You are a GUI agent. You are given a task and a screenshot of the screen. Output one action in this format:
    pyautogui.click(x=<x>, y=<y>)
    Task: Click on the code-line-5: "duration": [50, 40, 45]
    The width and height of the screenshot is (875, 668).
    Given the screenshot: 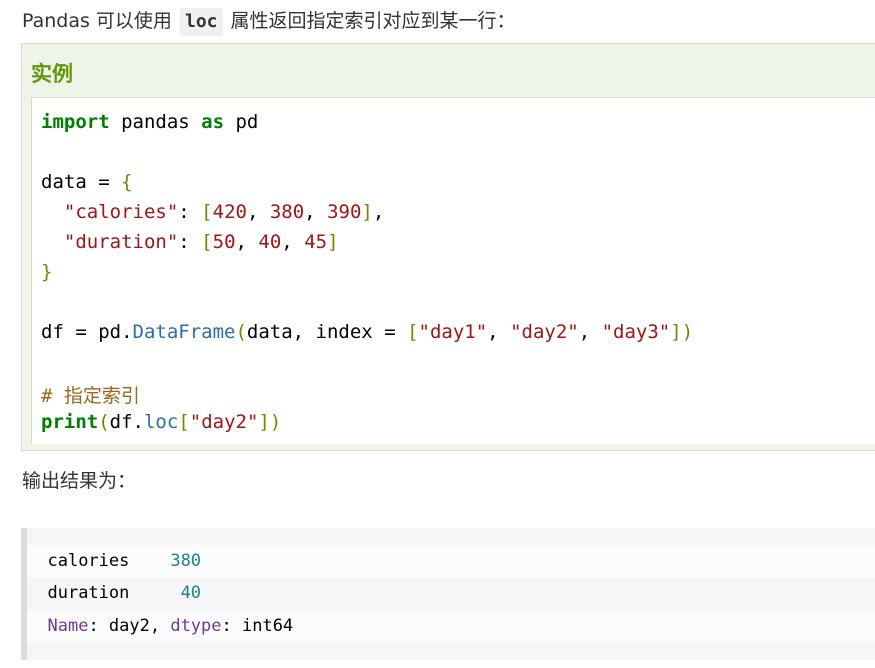 What is the action you would take?
    pyautogui.click(x=201, y=242)
    